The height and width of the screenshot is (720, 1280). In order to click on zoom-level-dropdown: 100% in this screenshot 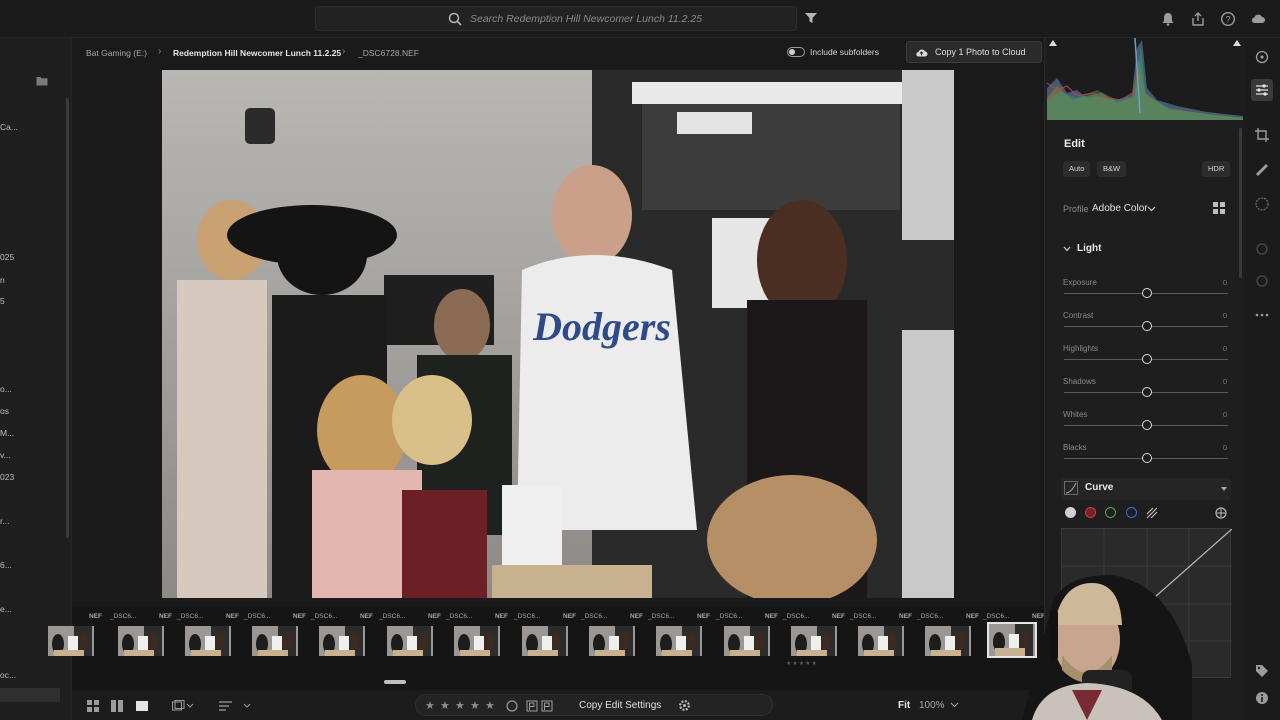, I will do `click(932, 705)`.